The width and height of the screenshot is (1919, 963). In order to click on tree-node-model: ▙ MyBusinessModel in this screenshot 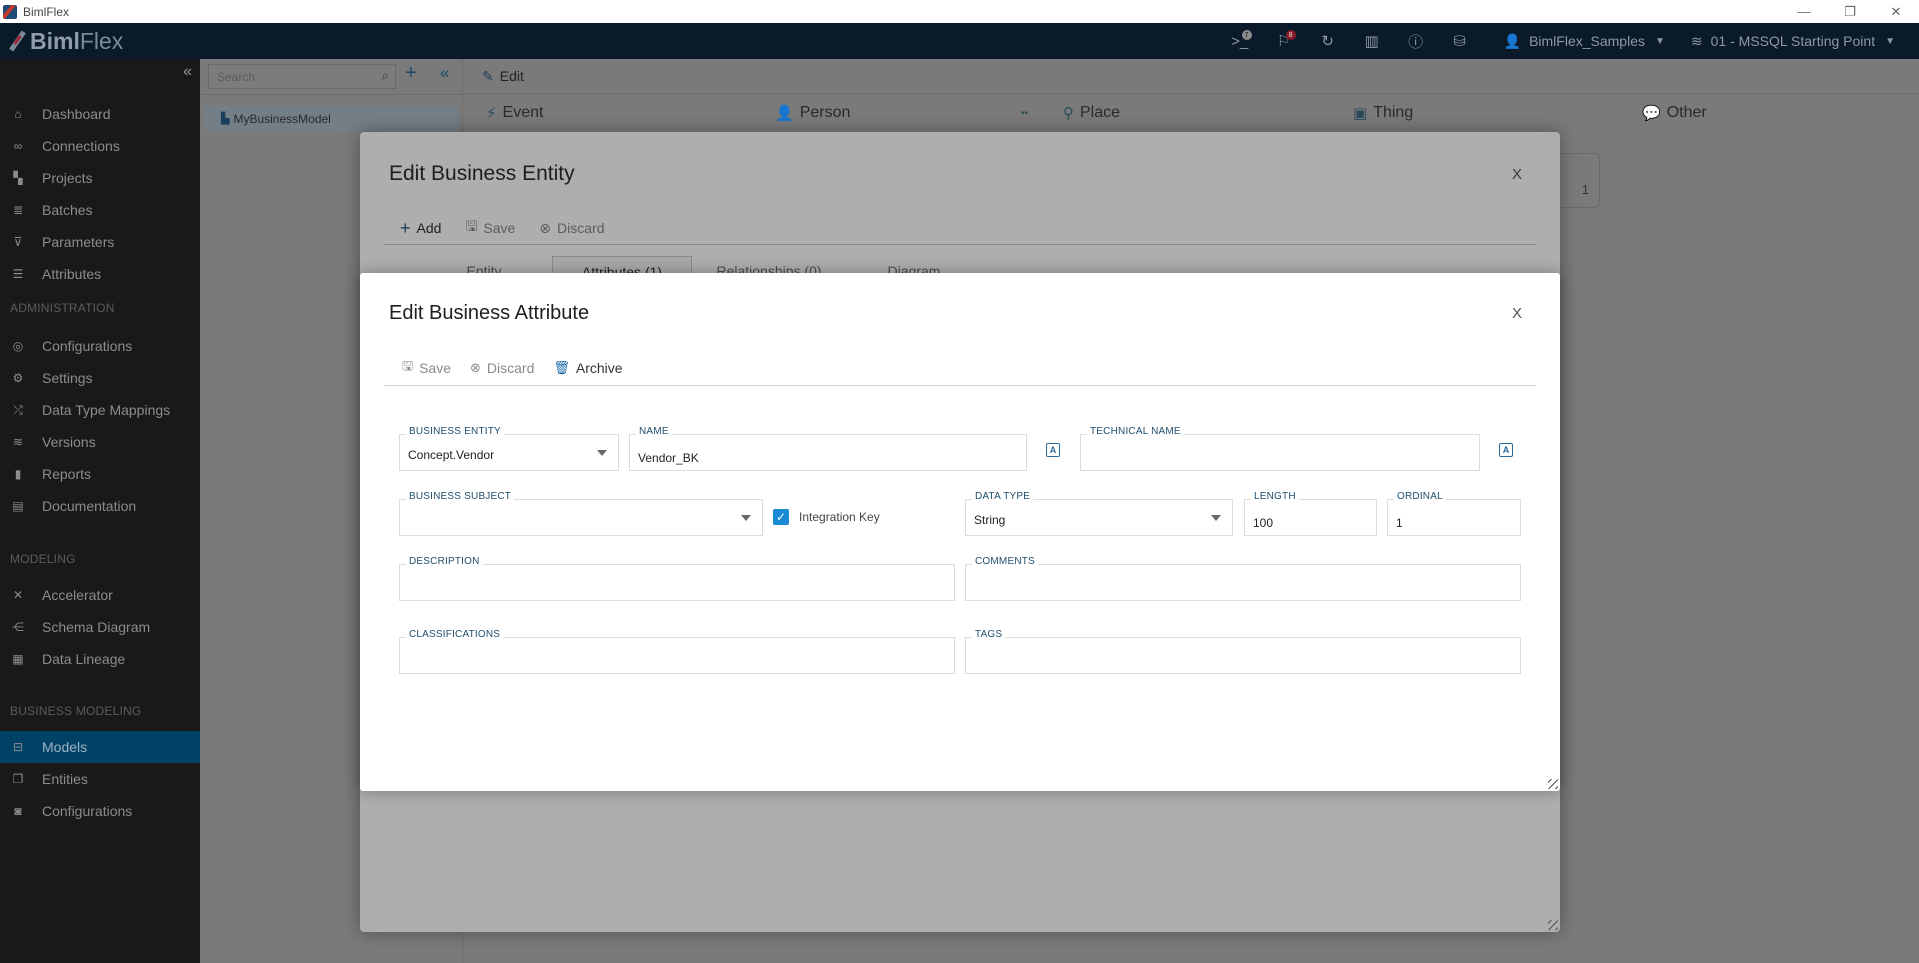, I will do `click(331, 118)`.